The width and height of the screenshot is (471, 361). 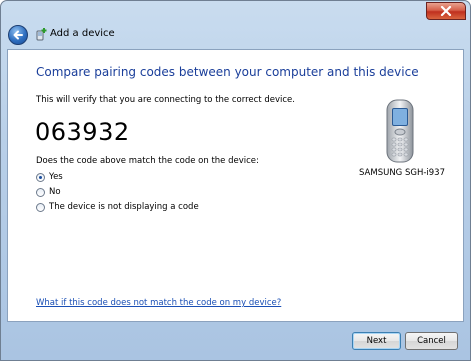 What do you see at coordinates (40, 207) in the screenshot?
I see `radio-not-displaying` at bounding box center [40, 207].